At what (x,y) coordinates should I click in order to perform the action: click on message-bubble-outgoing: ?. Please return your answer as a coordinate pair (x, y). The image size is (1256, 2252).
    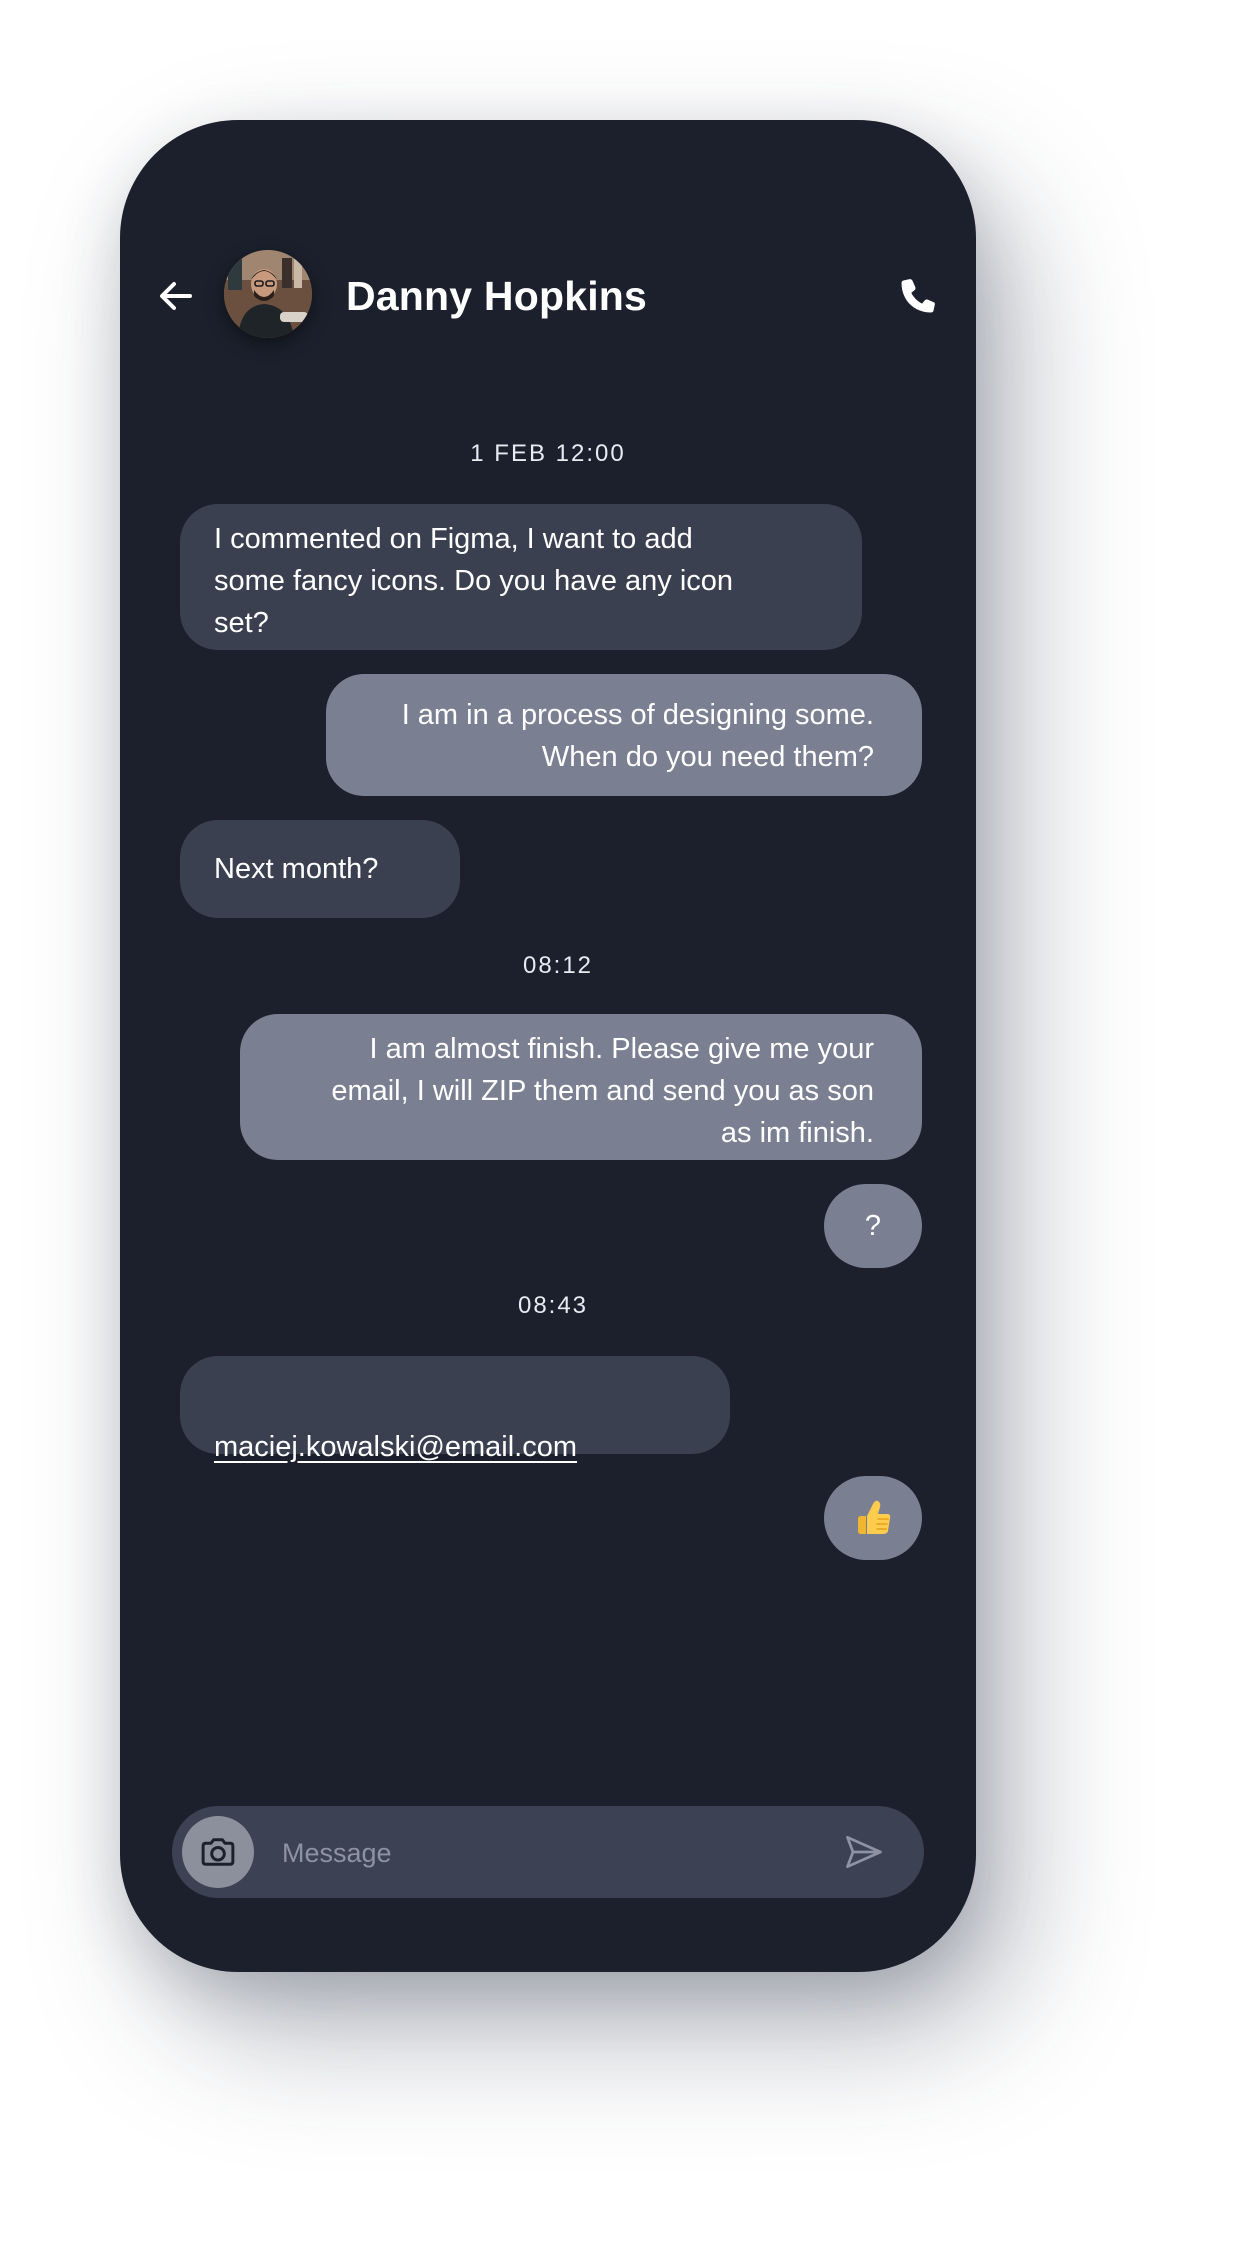
    Looking at the image, I should click on (873, 1226).